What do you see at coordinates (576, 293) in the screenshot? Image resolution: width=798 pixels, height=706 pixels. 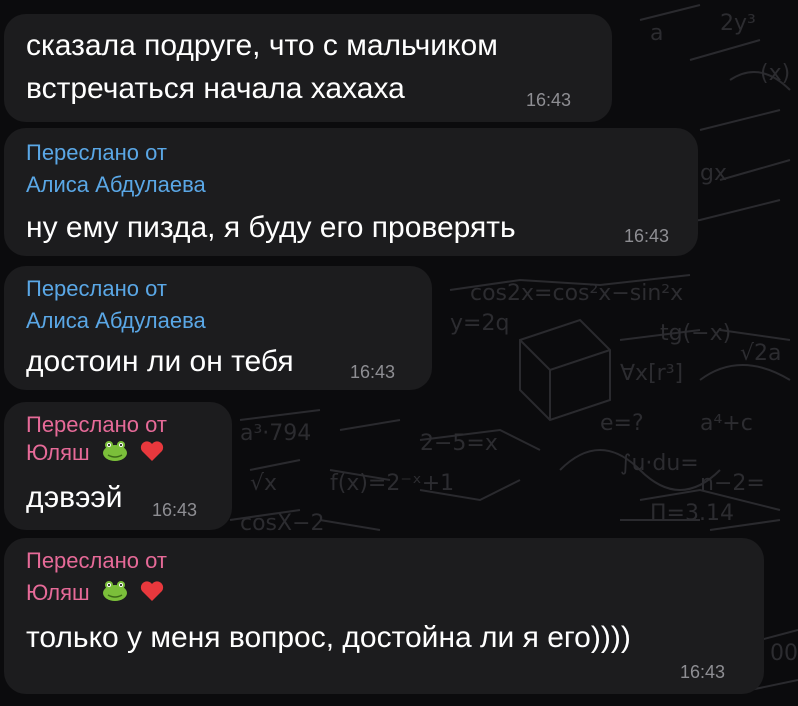 I see `svg-text: cos2x=cos²x−sin²x` at bounding box center [576, 293].